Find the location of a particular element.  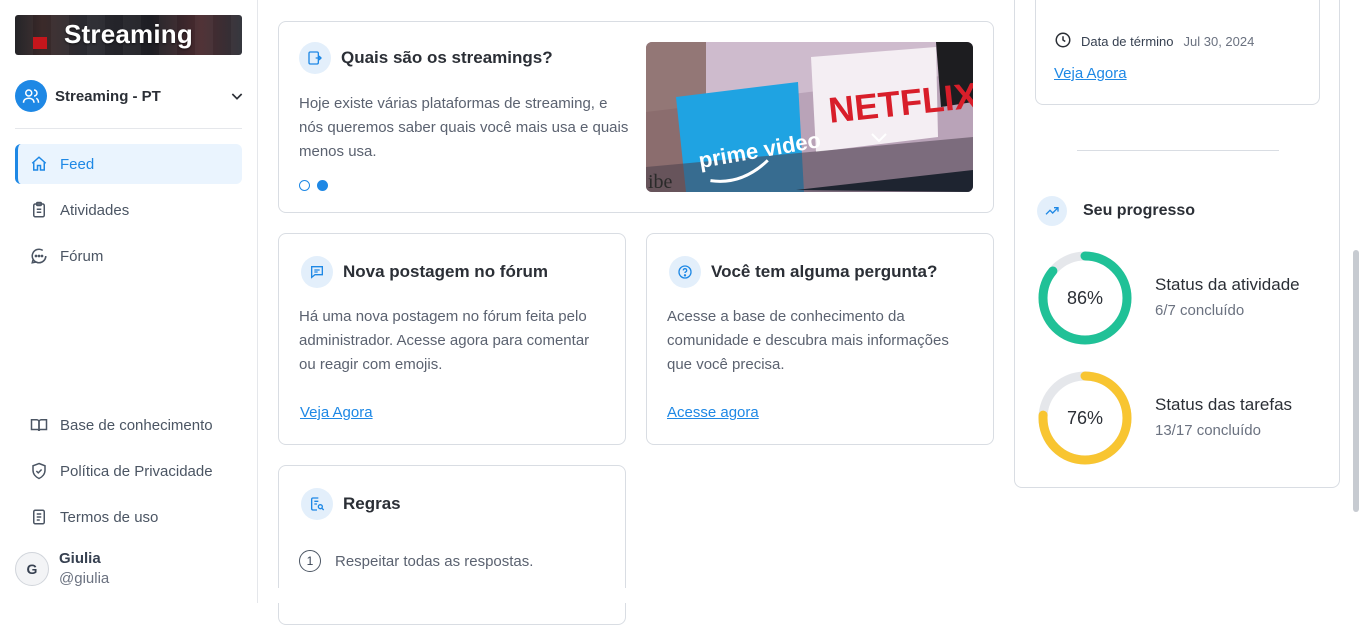

carousel-dots is located at coordinates (313, 185).